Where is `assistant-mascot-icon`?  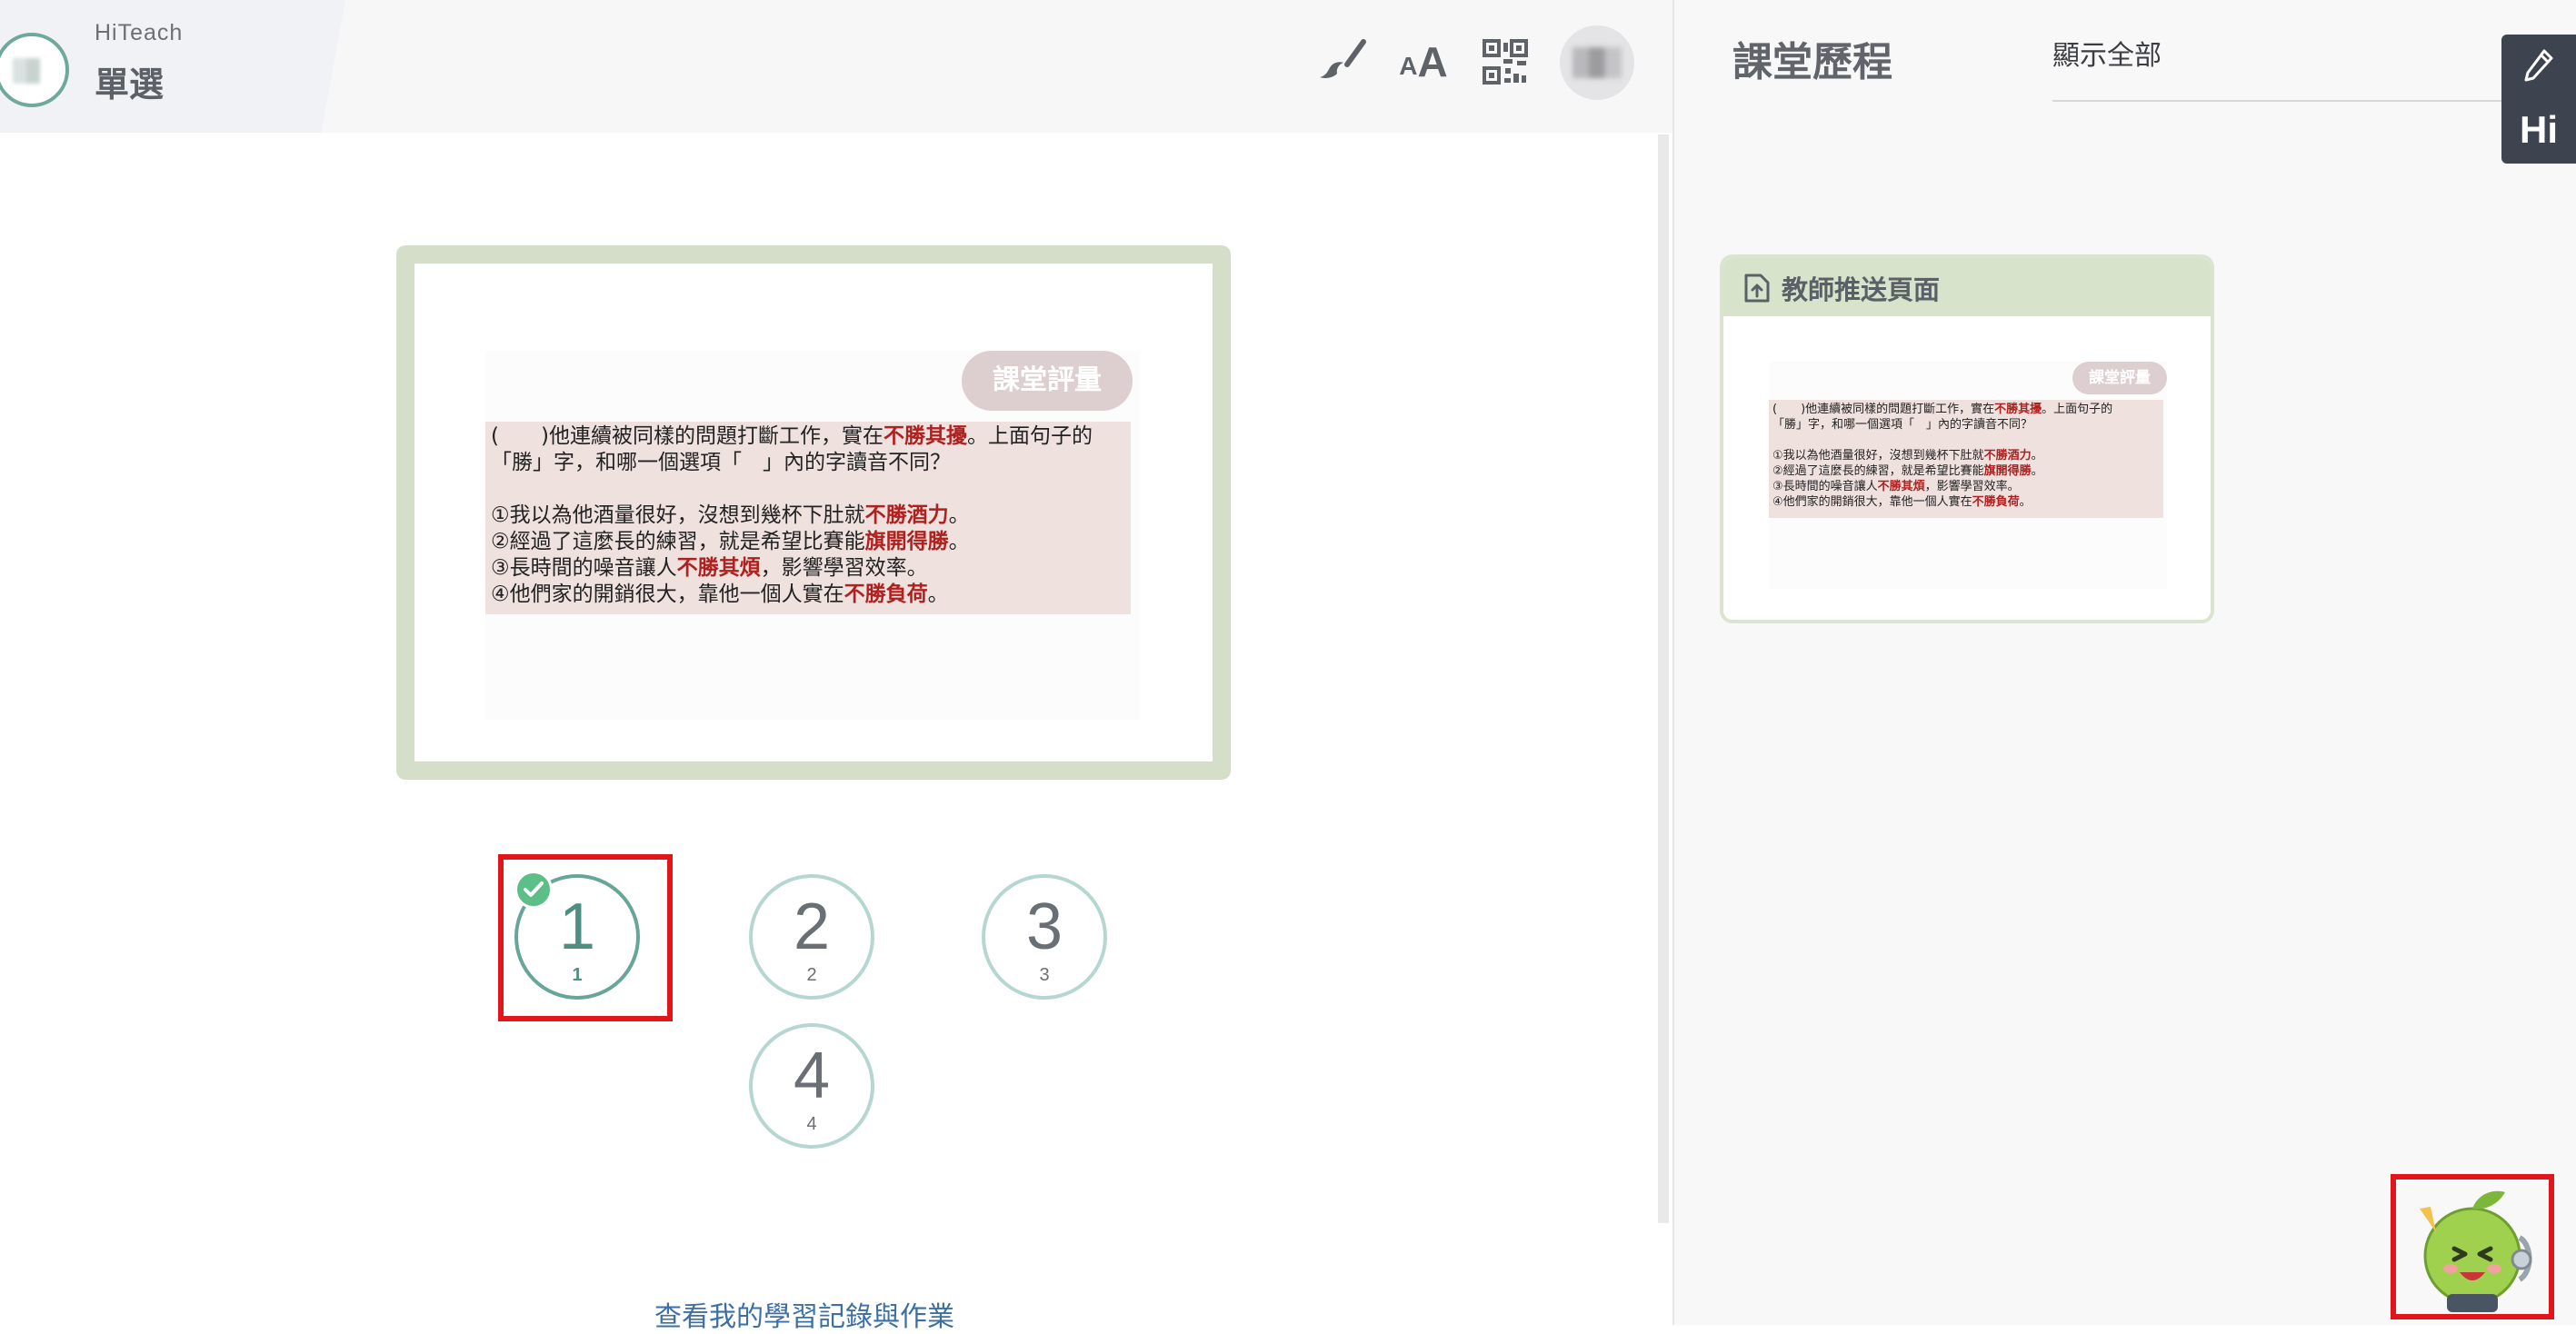 assistant-mascot-icon is located at coordinates (2472, 1248).